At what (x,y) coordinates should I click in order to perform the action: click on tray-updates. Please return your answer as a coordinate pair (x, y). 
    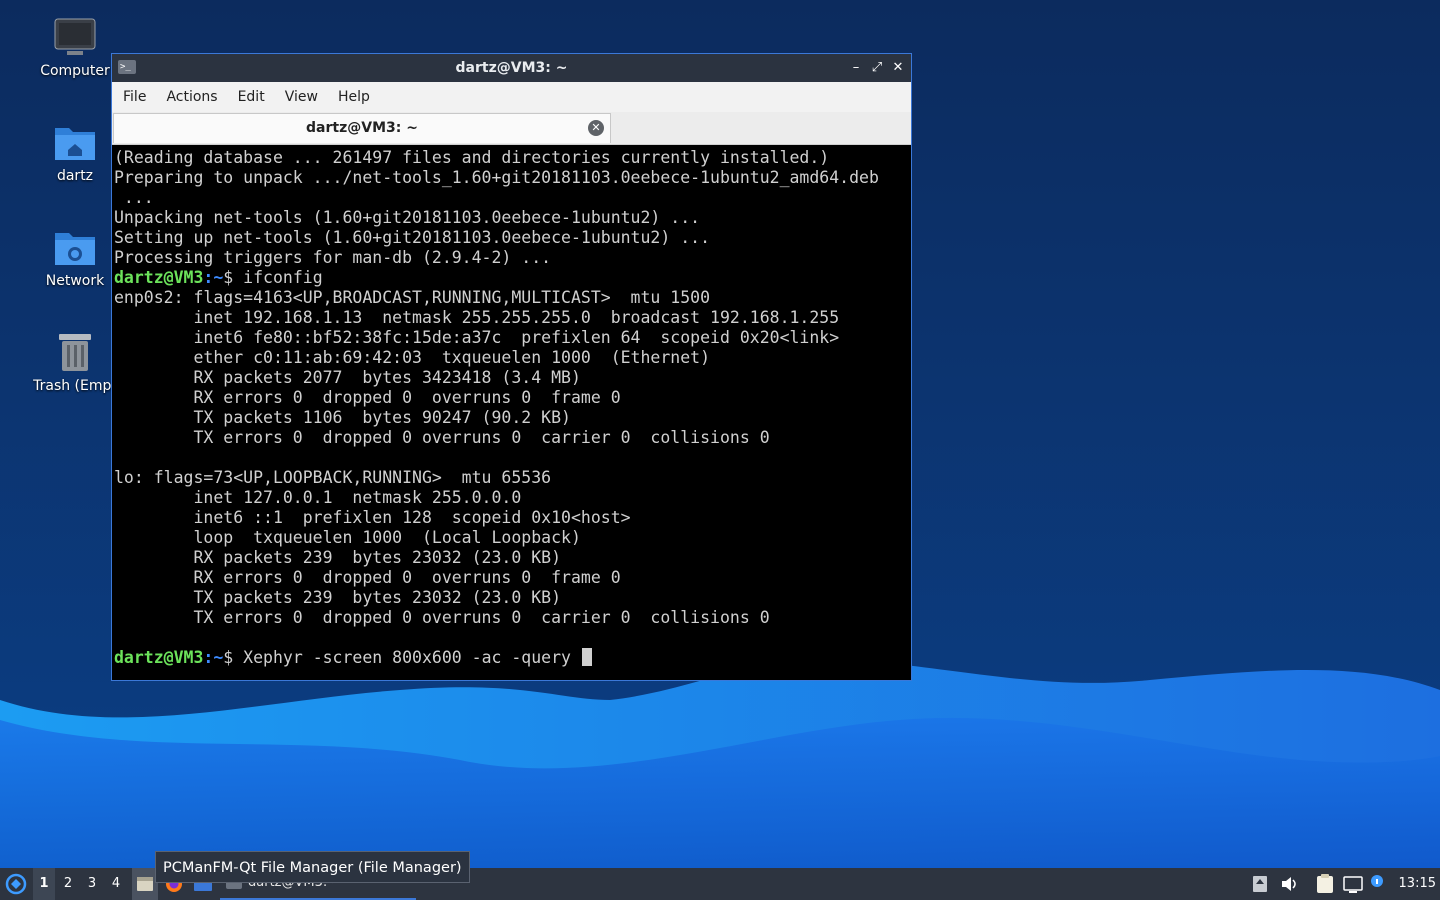
    Looking at the image, I should click on (1260, 884).